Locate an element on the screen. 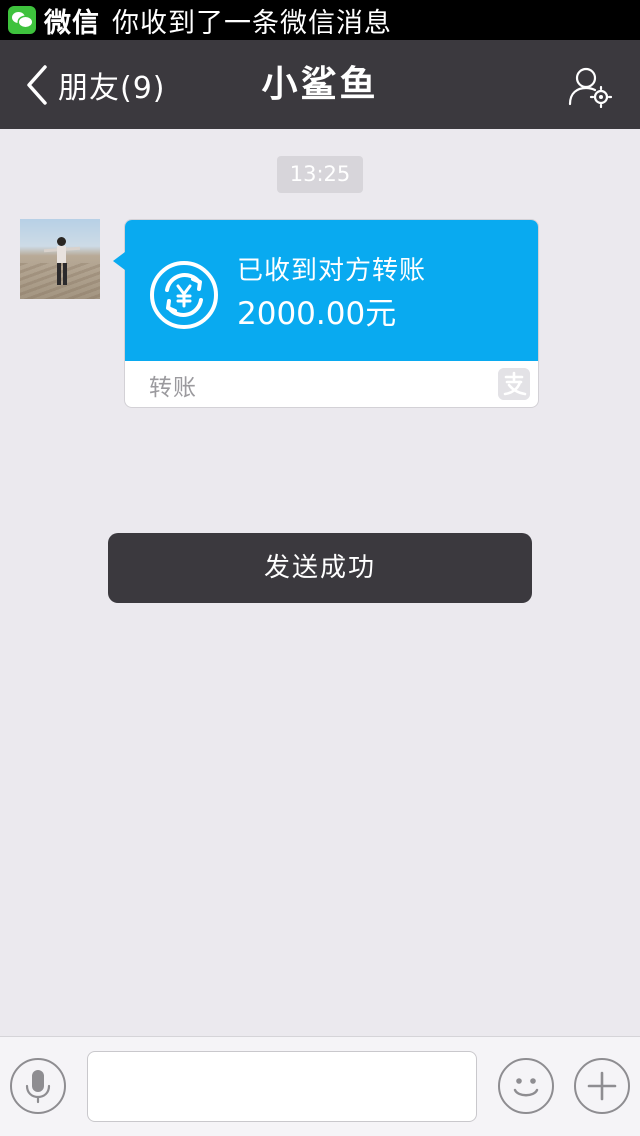 The height and width of the screenshot is (1136, 640). transfer-amount: 2000.00元 is located at coordinates (317, 314).